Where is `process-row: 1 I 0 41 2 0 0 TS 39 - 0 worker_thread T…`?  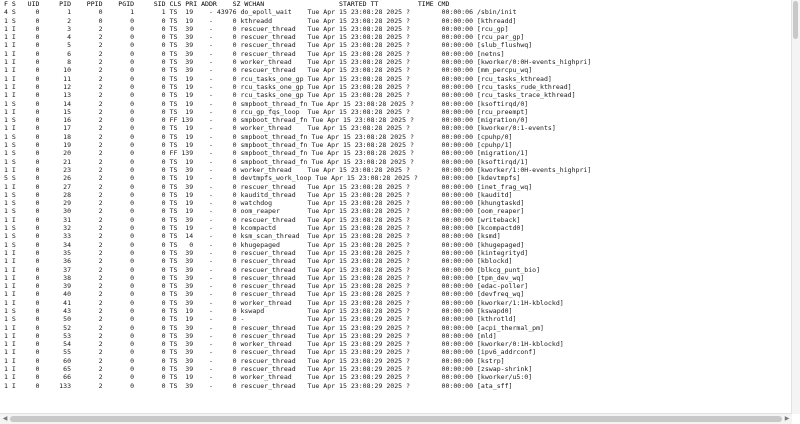
process-row: 1 I 0 41 2 0 0 TS 39 - 0 worker_thread T… is located at coordinates (284, 302).